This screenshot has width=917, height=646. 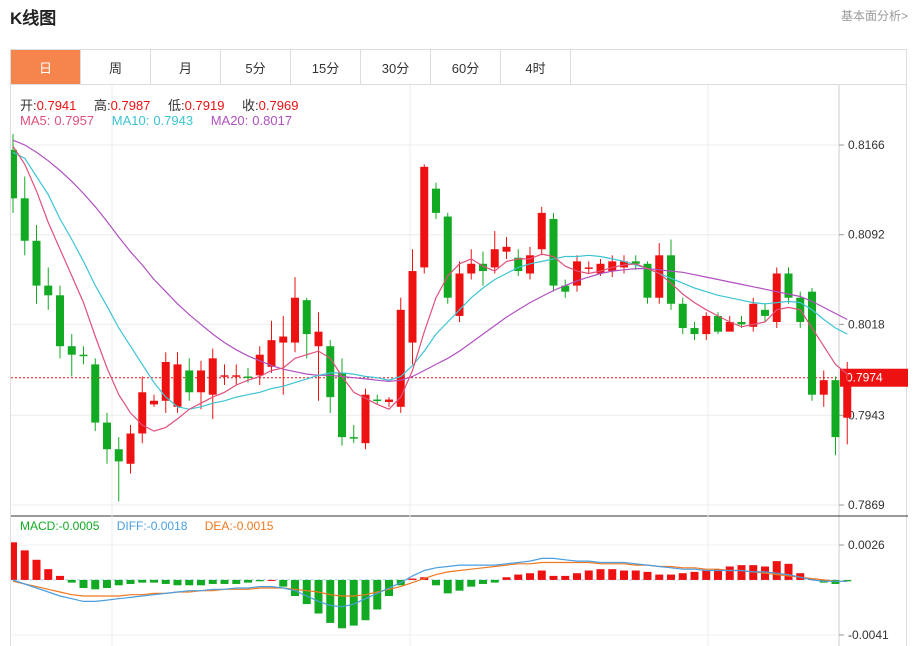 What do you see at coordinates (536, 67) in the screenshot?
I see `tab-4hour: 4时` at bounding box center [536, 67].